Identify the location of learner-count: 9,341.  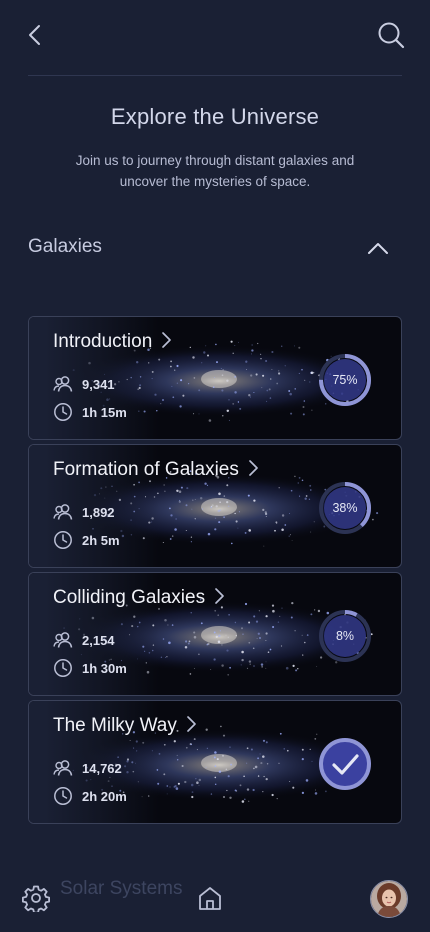
(84, 384).